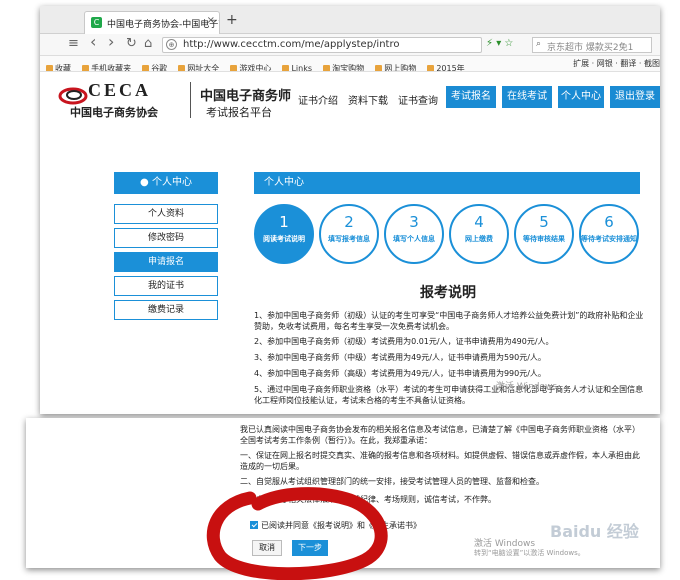  Describe the element at coordinates (594, 531) in the screenshot. I see `baidu-jingyan-watermark: Baidu 经验` at that location.